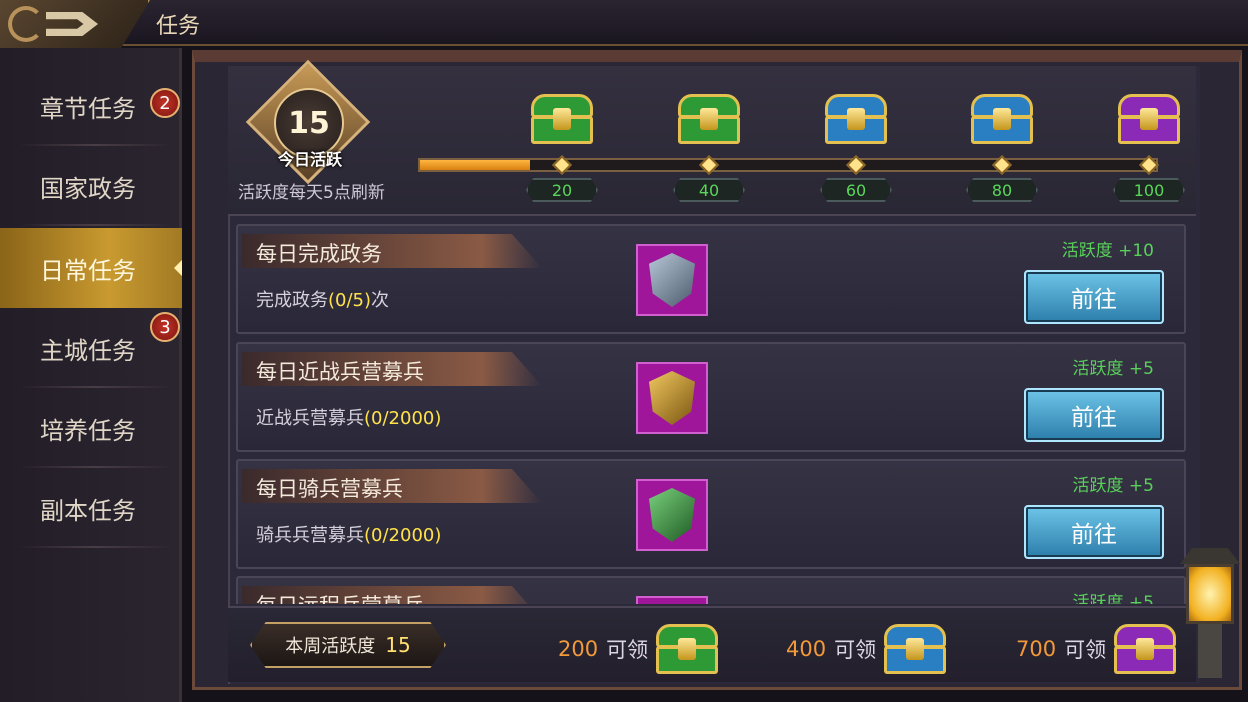 The height and width of the screenshot is (702, 1248). I want to click on task-description: 骑兵兵营募兵(0/2000), so click(349, 535).